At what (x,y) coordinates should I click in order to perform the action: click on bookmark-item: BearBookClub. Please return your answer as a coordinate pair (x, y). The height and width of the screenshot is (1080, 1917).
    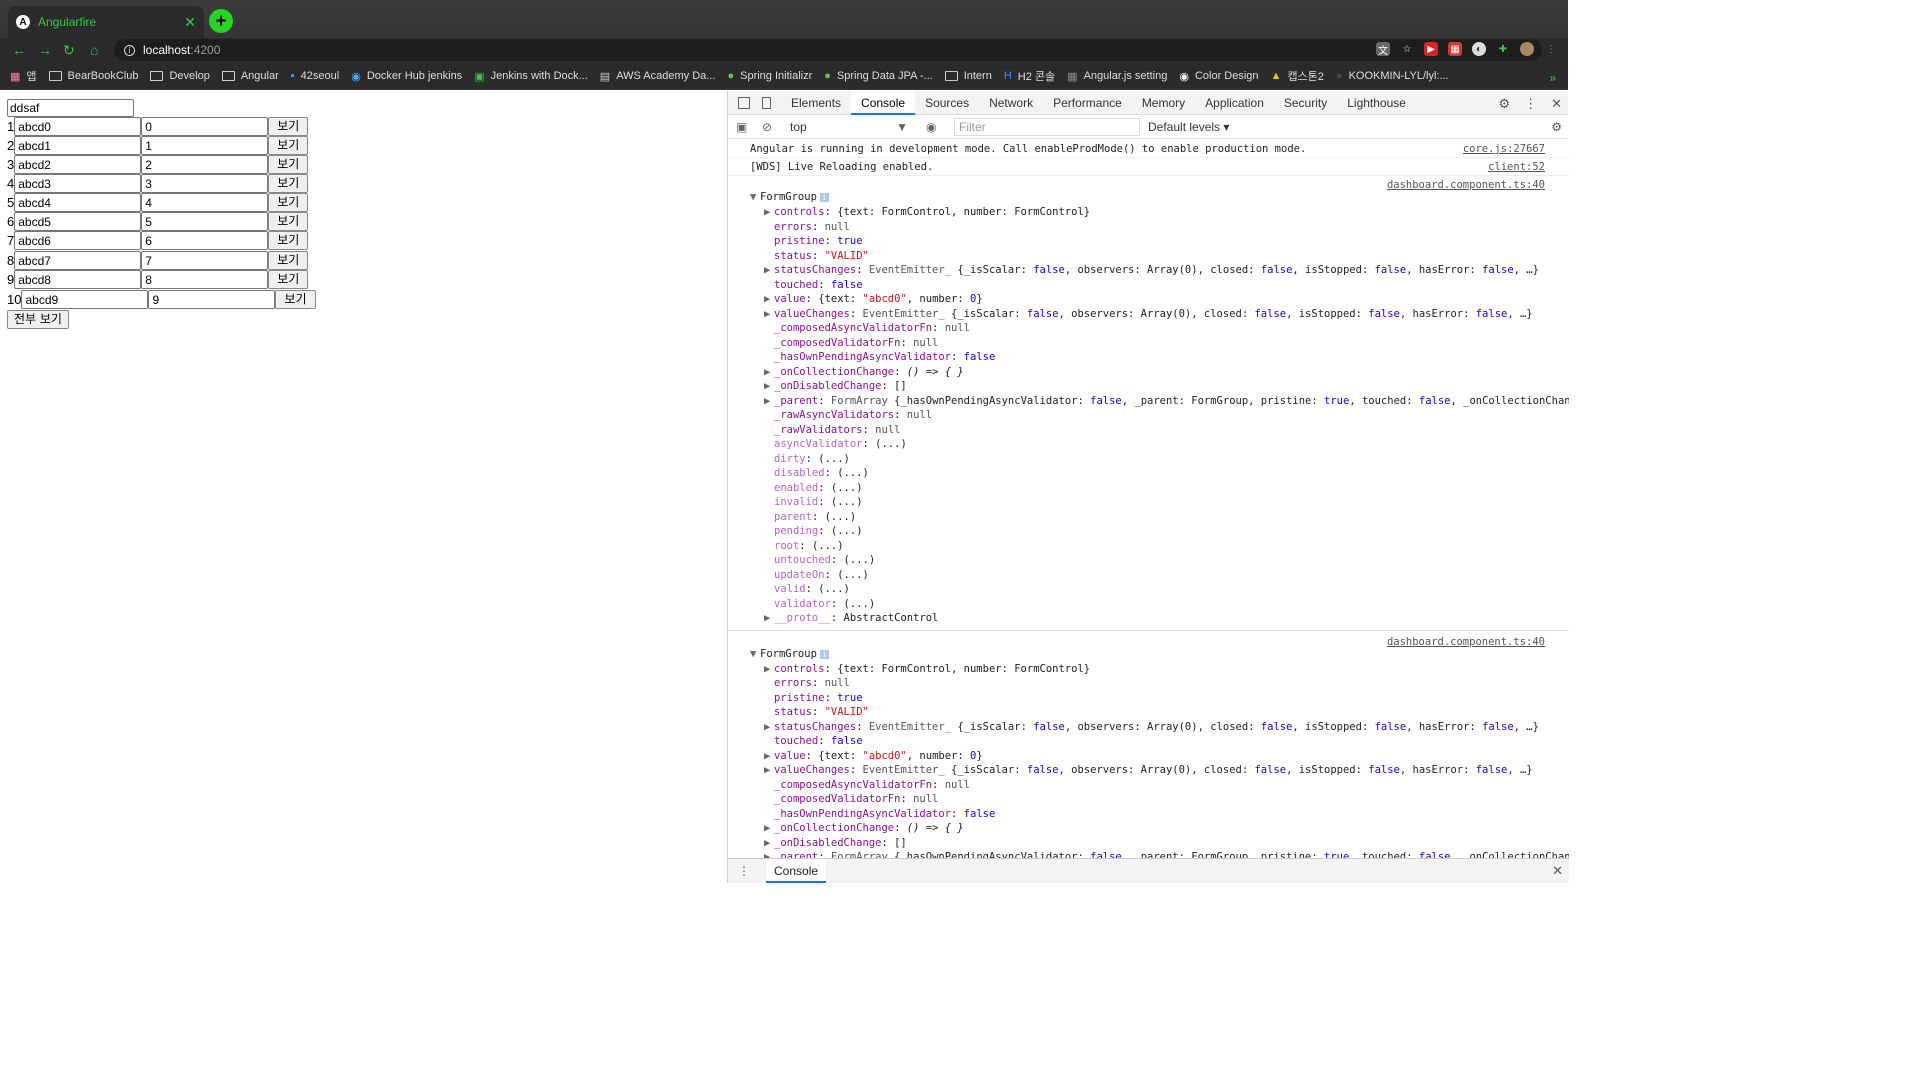
    Looking at the image, I should click on (93, 76).